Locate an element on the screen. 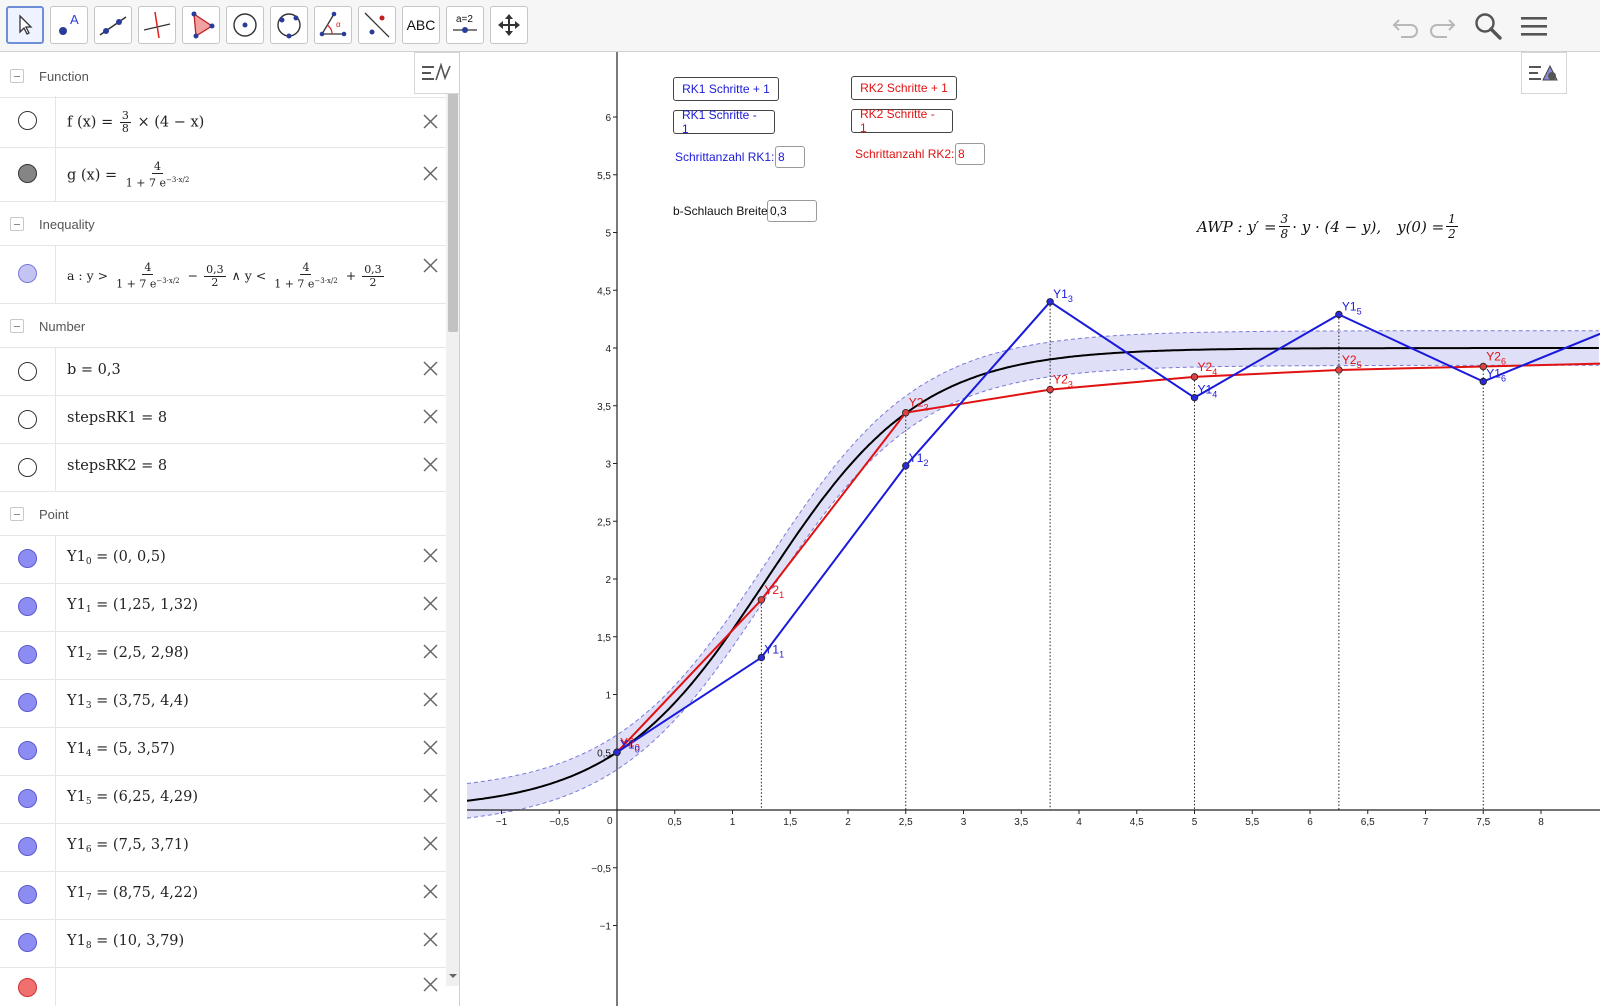 Image resolution: width=1600 pixels, height=1006 pixels. point-tool: A is located at coordinates (69, 25).